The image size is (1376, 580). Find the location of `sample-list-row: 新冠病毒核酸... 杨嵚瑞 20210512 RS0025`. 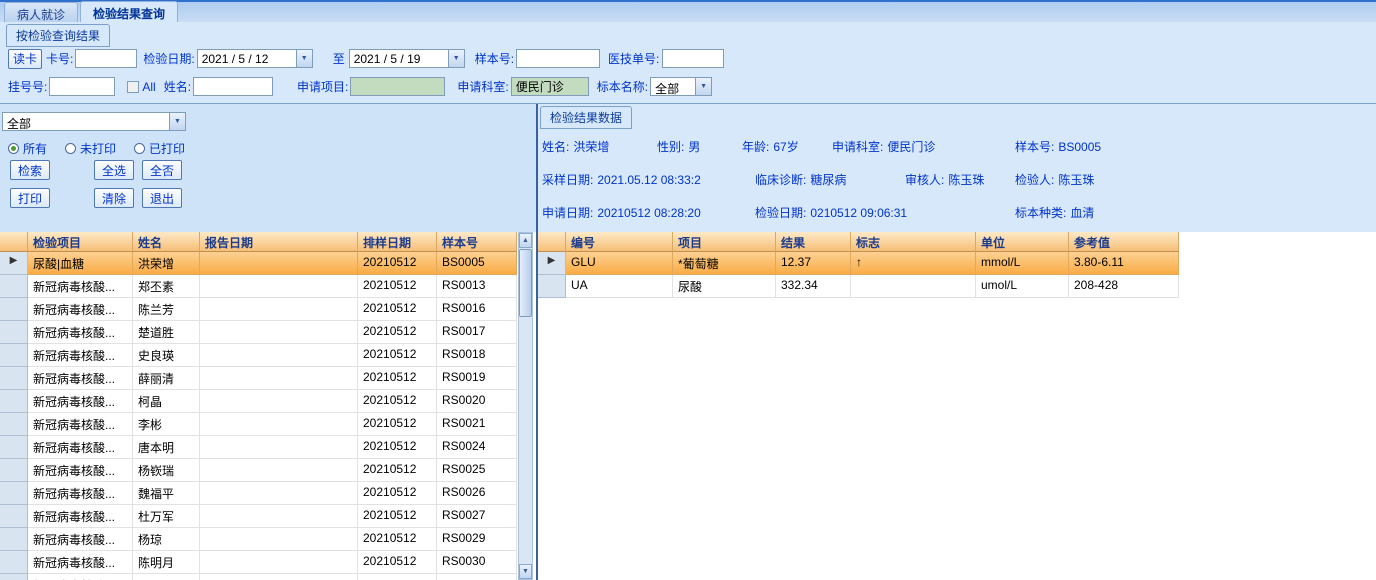

sample-list-row: 新冠病毒核酸... 杨嵚瑞 20210512 RS0025 is located at coordinates (258, 470).